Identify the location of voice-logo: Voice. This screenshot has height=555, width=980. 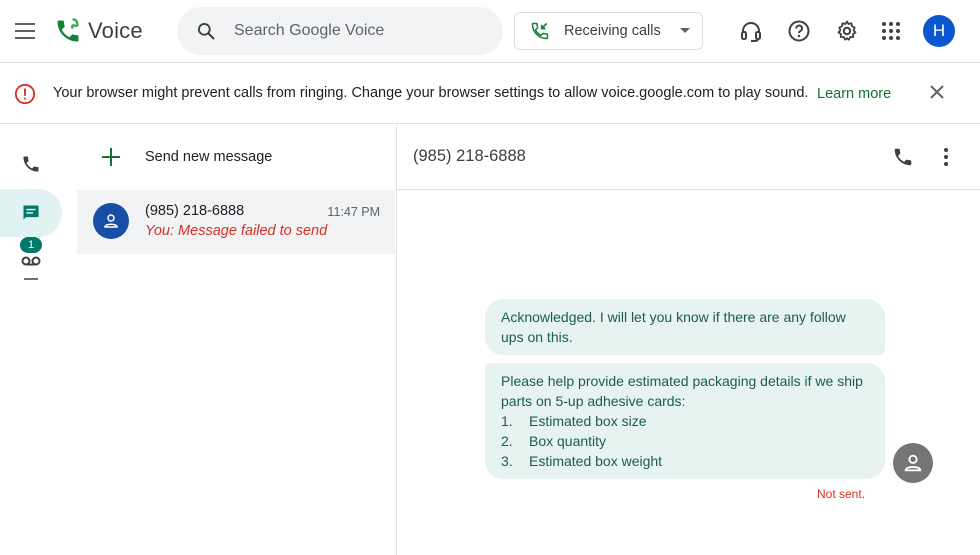
(98, 31).